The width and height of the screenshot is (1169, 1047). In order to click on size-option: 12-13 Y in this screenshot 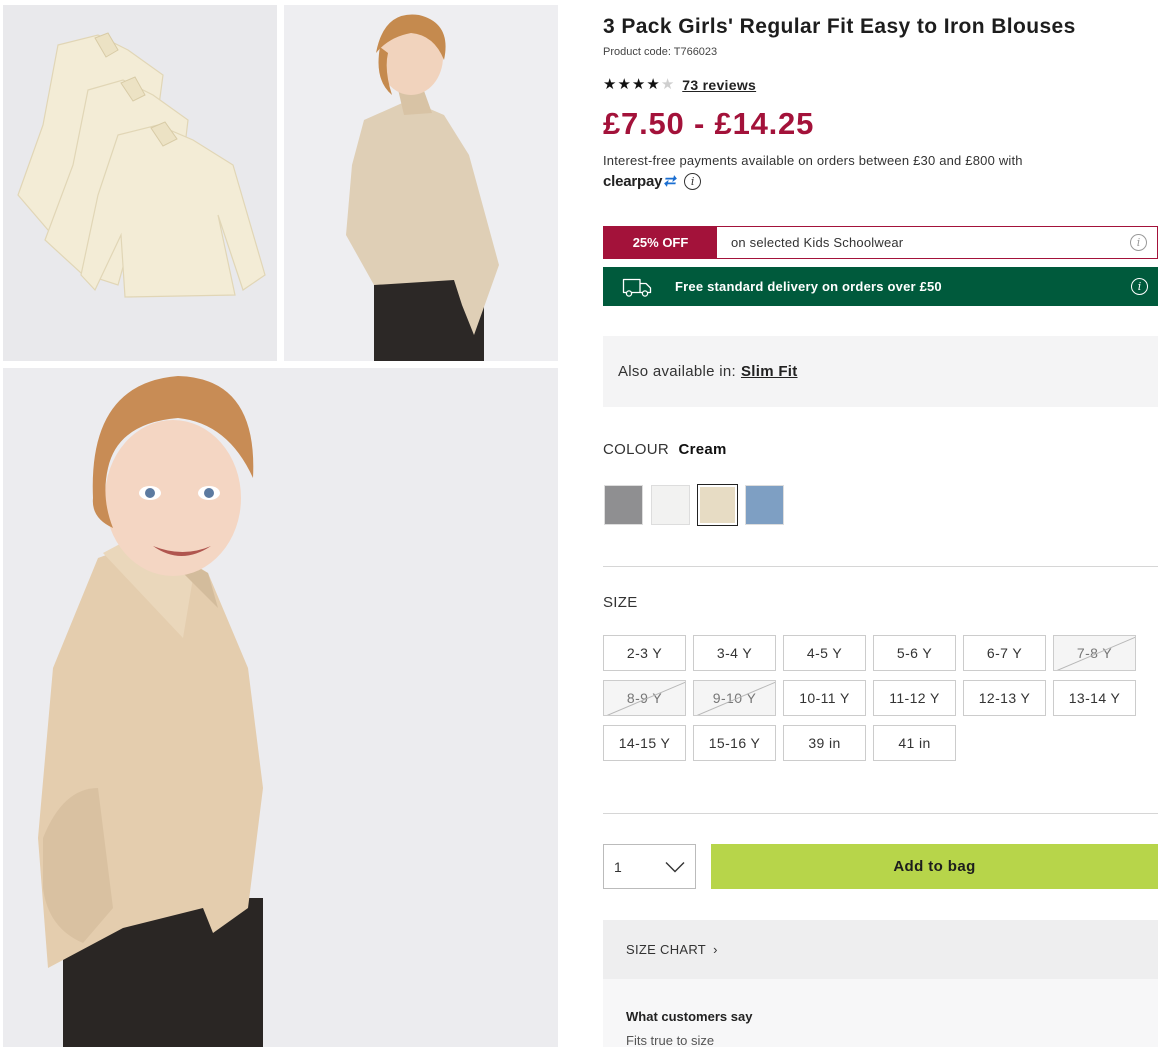, I will do `click(1004, 698)`.